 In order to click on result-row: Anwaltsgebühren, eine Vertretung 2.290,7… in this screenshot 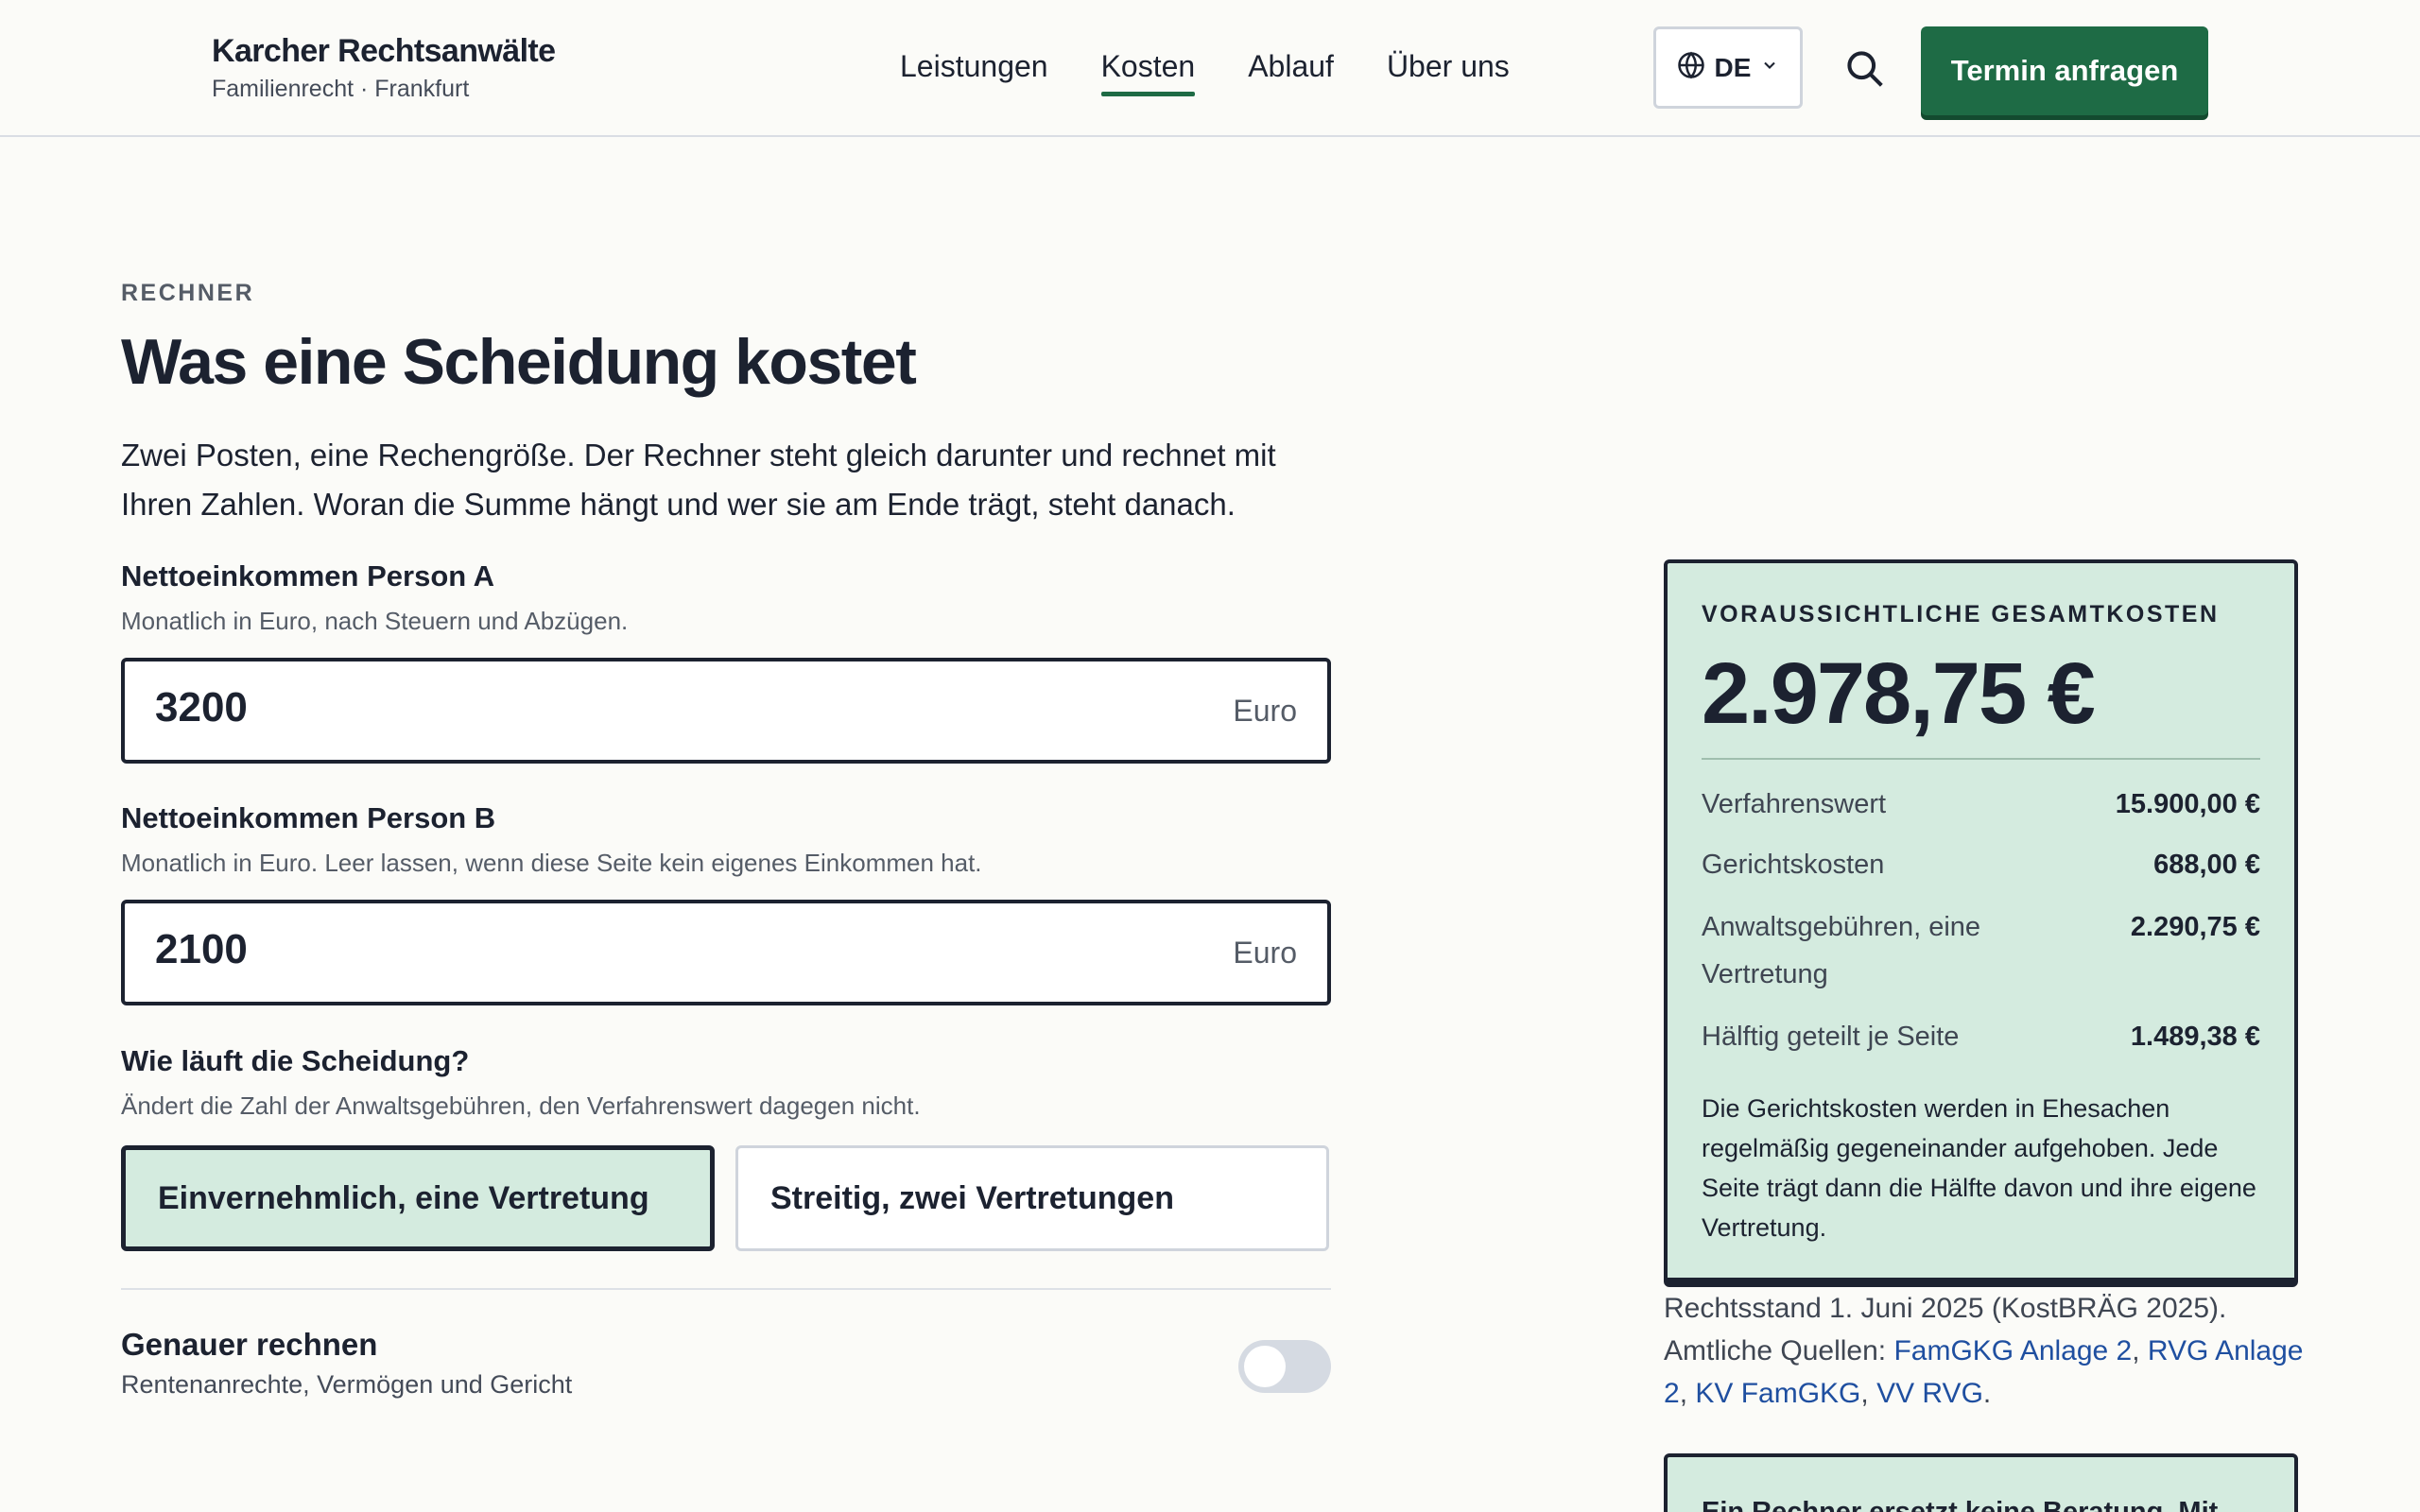, I will do `click(1981, 950)`.